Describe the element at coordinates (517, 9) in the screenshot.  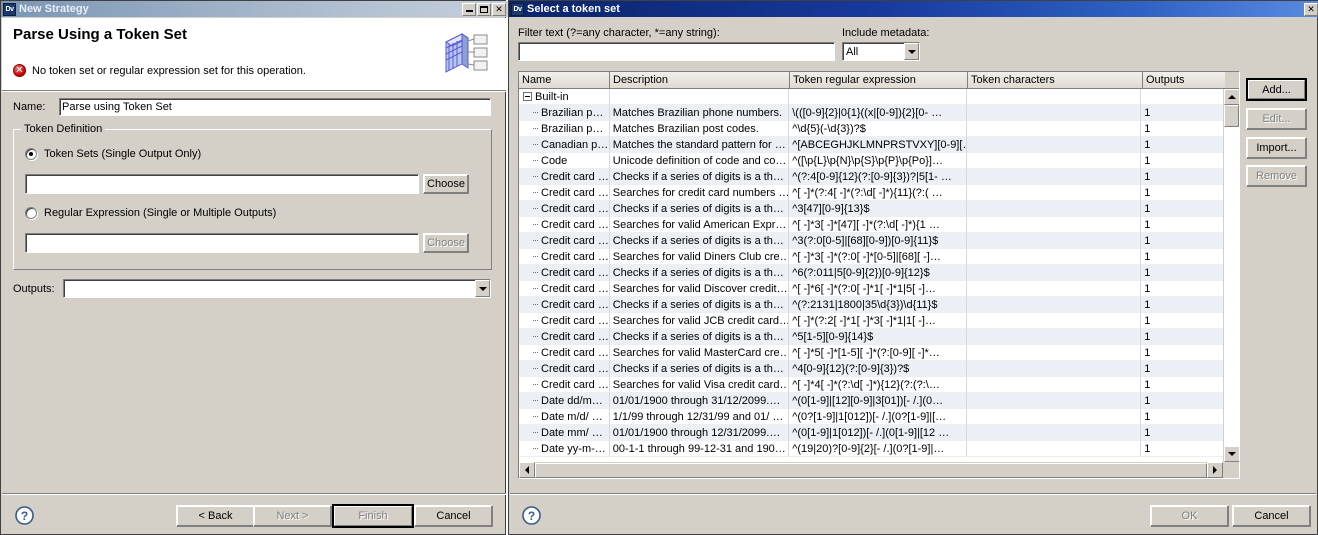
I see `app-badge-icon-right: Dv` at that location.